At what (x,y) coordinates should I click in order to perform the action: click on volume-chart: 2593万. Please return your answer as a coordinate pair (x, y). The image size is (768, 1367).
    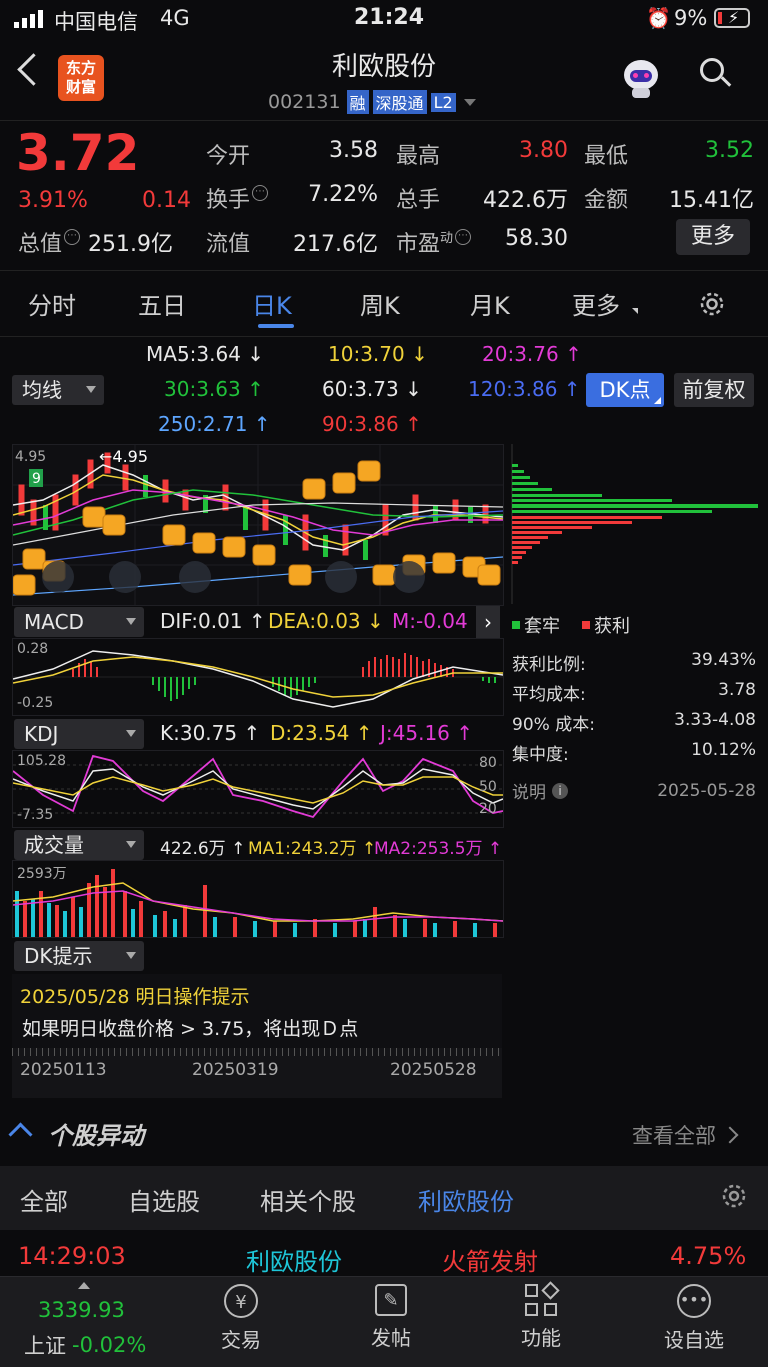
    Looking at the image, I should click on (258, 899).